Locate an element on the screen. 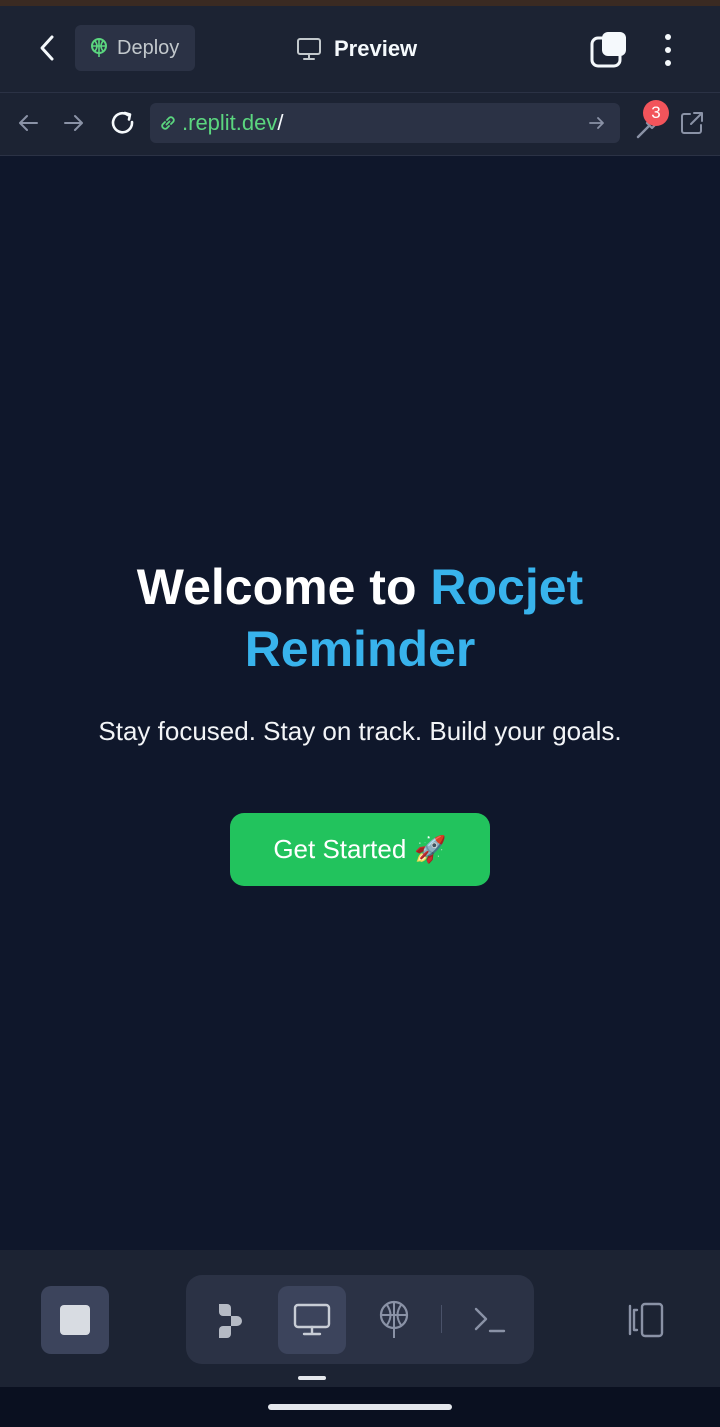 This screenshot has height=1427, width=720. url-host: .replit.dev is located at coordinates (230, 122).